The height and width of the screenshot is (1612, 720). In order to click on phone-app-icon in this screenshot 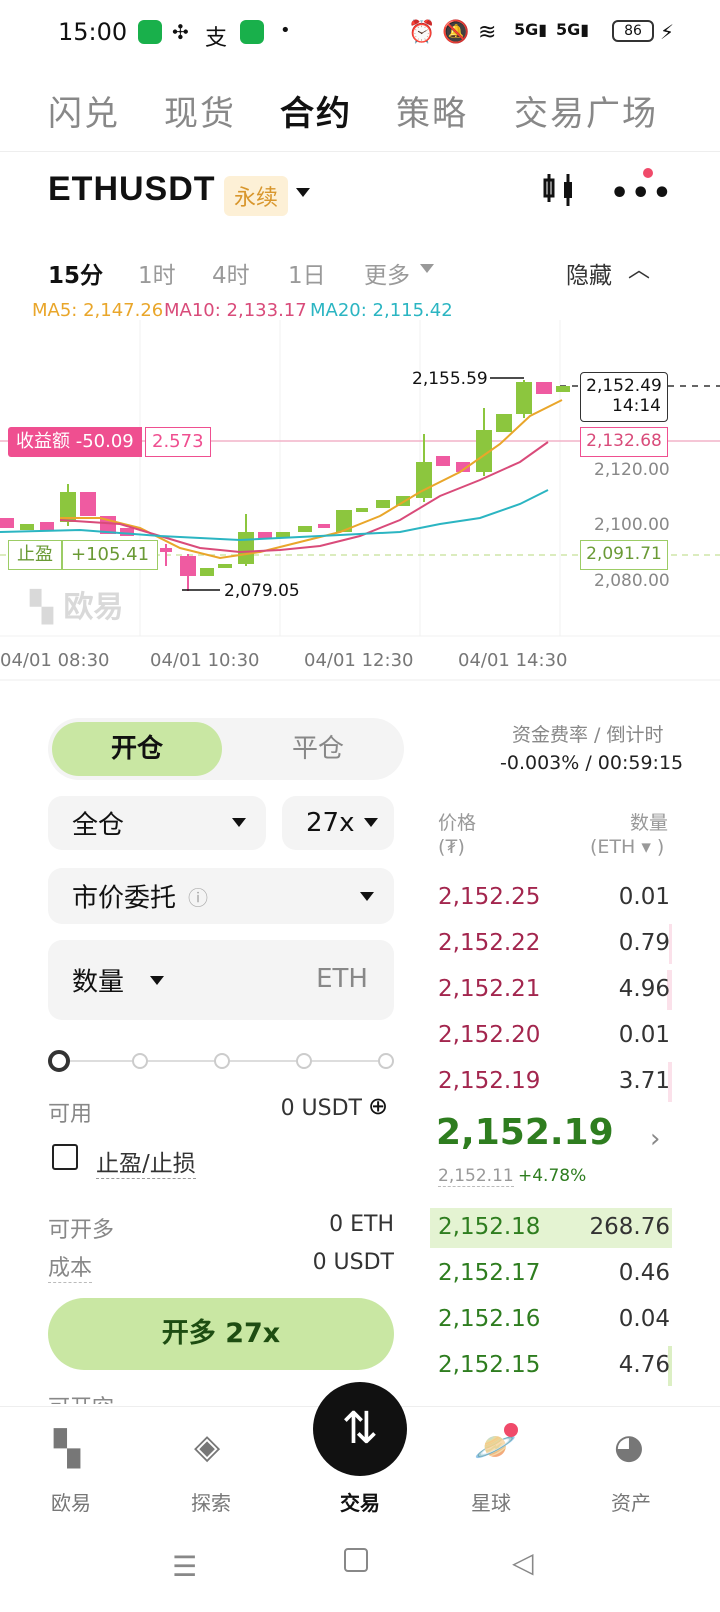, I will do `click(150, 32)`.